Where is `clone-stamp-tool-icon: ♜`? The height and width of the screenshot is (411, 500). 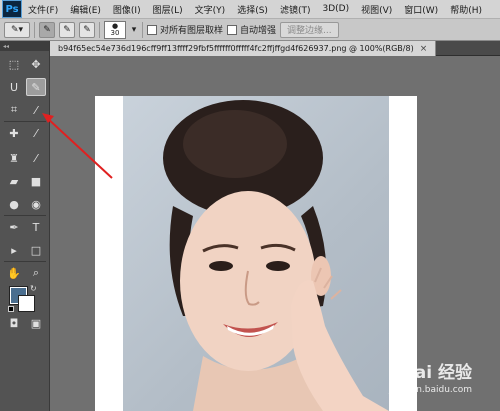 clone-stamp-tool-icon: ♜ is located at coordinates (14, 158).